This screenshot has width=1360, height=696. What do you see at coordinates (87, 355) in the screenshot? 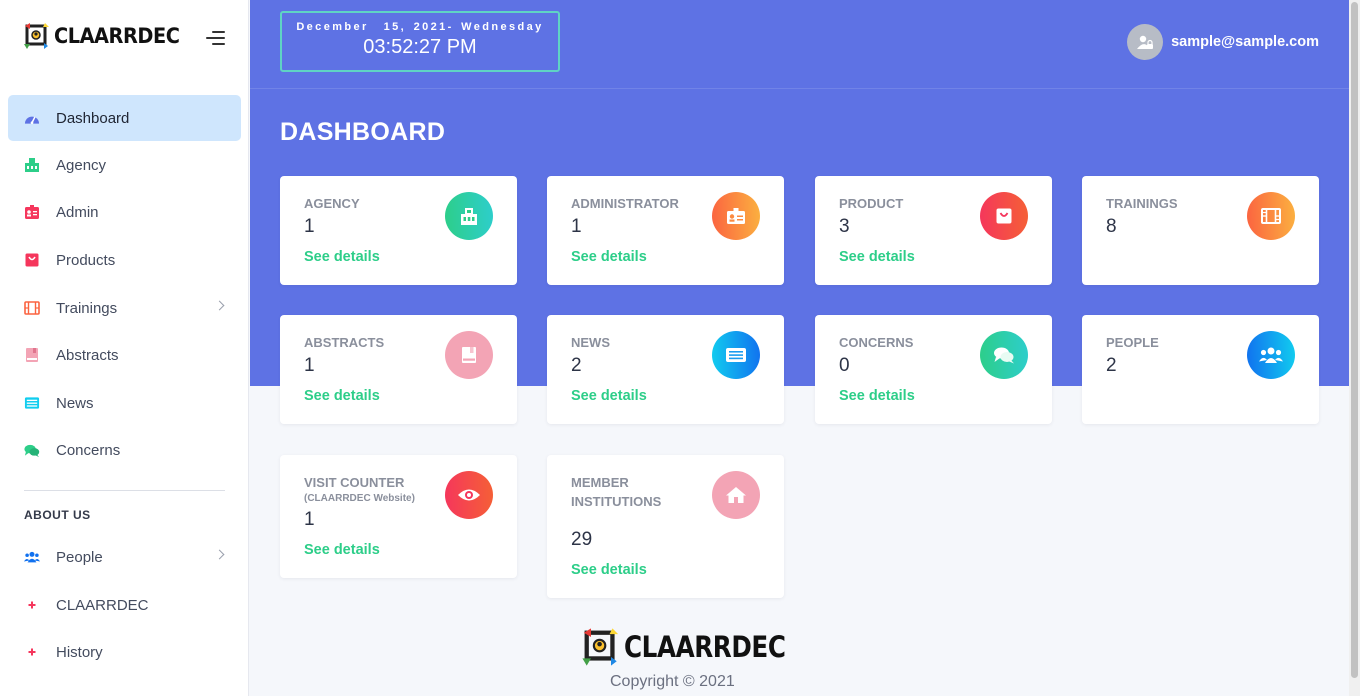
I see `sidebar-item-label: Abstracts` at bounding box center [87, 355].